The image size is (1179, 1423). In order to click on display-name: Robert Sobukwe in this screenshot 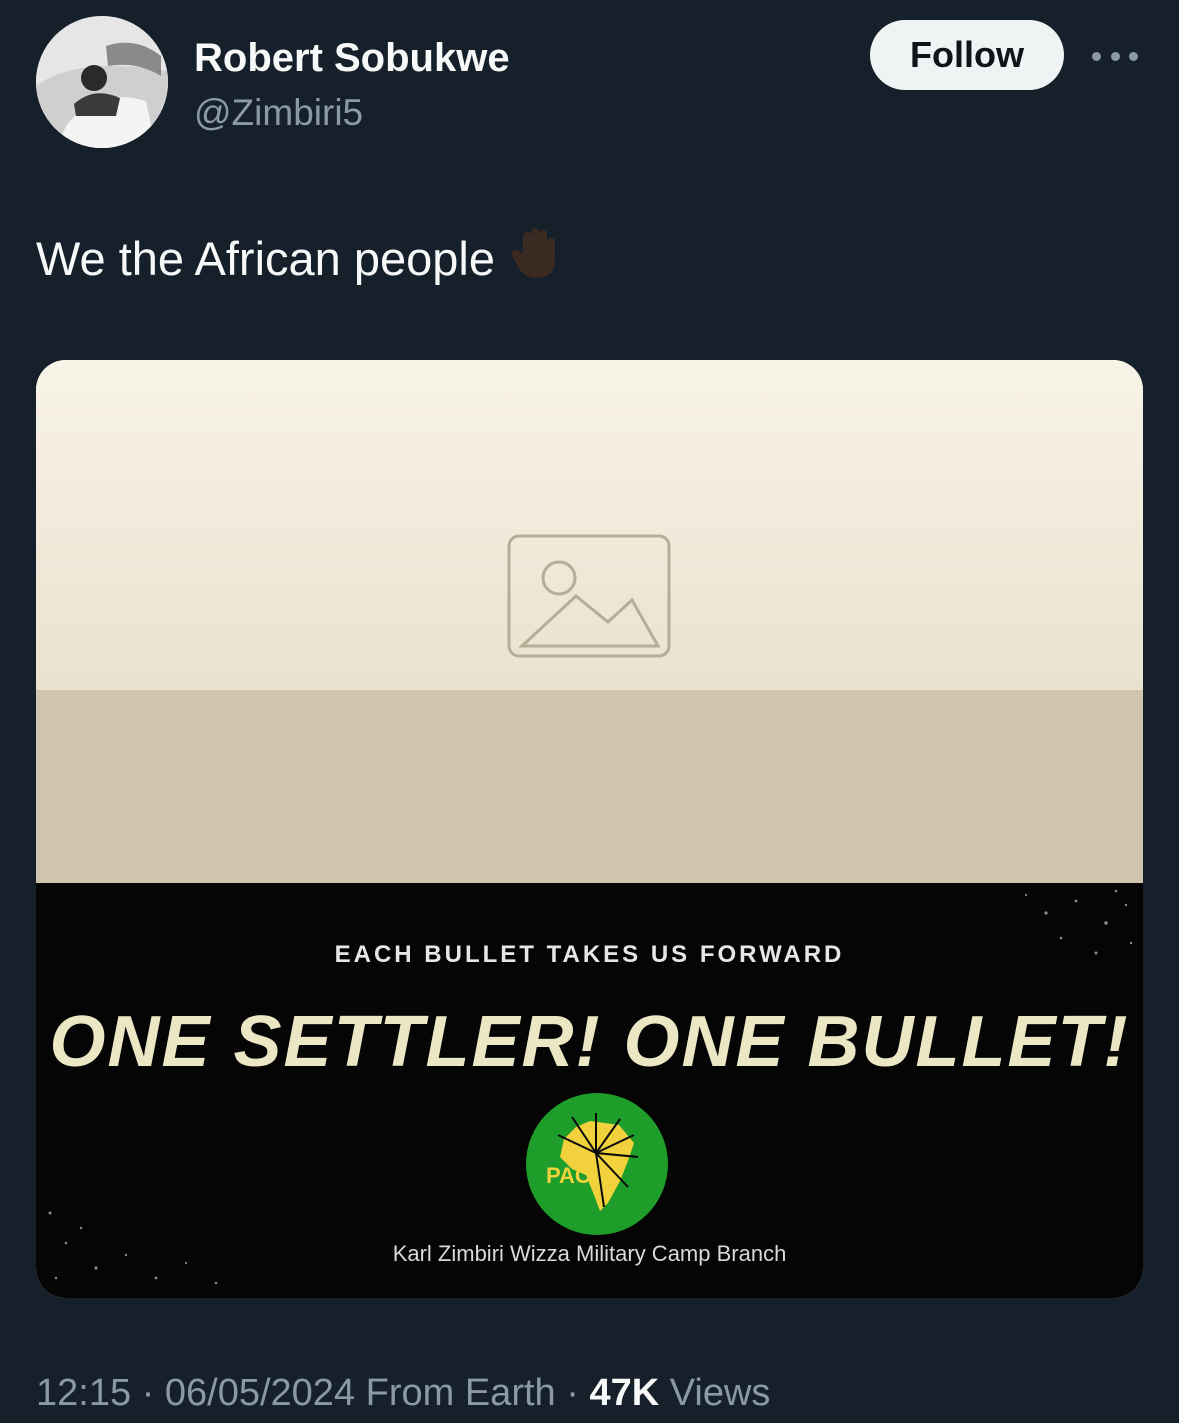, I will do `click(352, 58)`.